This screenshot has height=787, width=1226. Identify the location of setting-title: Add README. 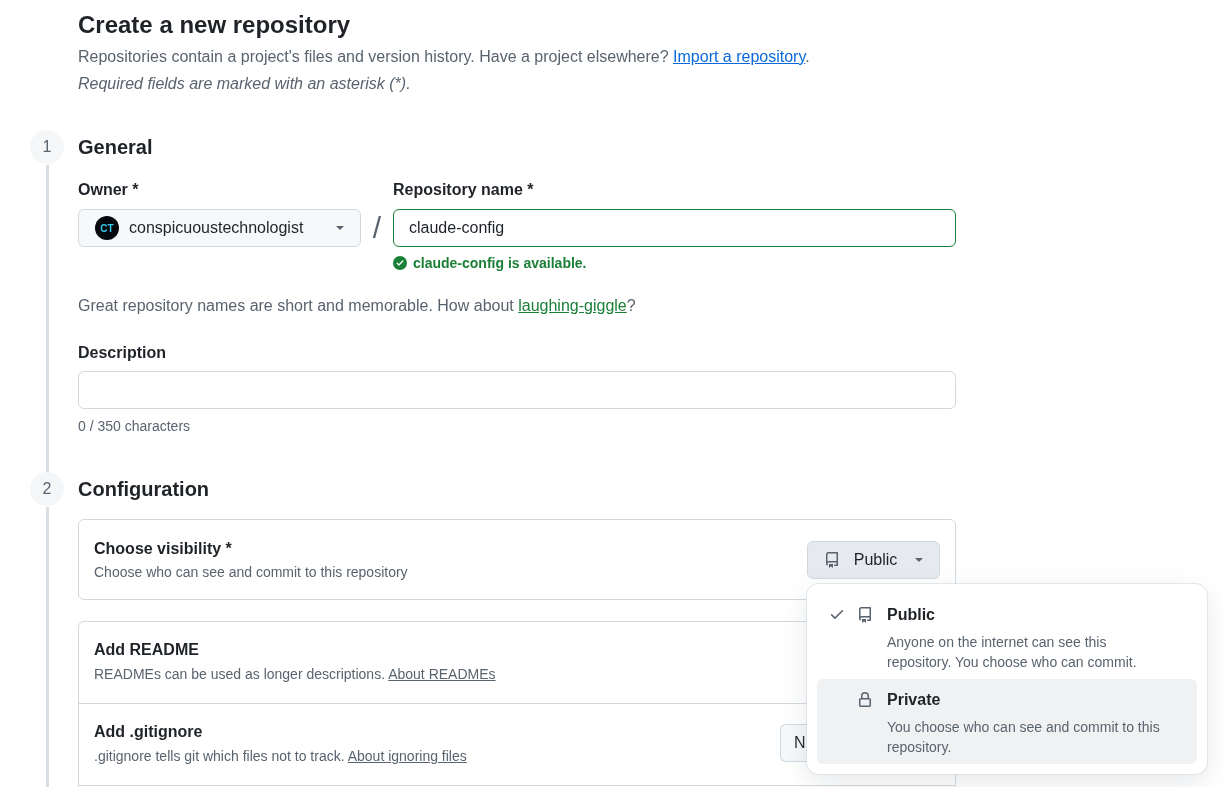
(147, 650).